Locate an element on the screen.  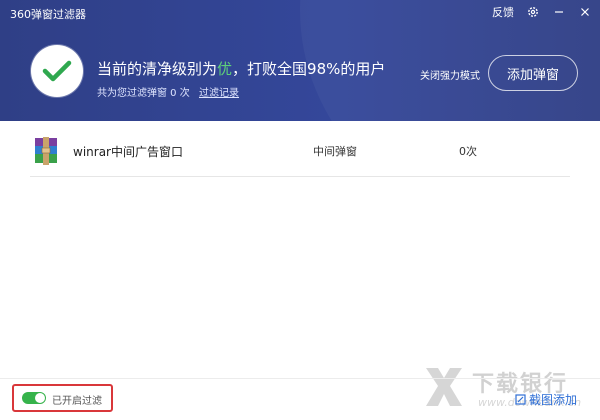
filter-toggle-highlight: 已开启过滤 is located at coordinates (62, 398).